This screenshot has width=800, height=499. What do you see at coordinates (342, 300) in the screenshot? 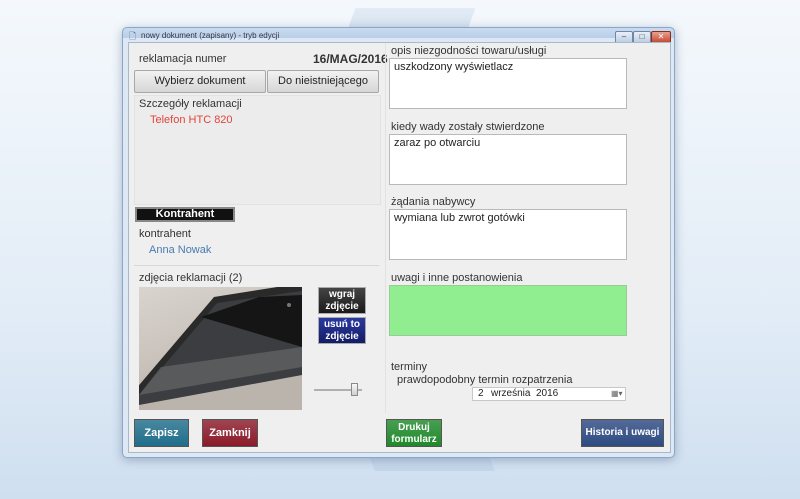
I see `upload-photo-button: wgraj zdjęcie` at bounding box center [342, 300].